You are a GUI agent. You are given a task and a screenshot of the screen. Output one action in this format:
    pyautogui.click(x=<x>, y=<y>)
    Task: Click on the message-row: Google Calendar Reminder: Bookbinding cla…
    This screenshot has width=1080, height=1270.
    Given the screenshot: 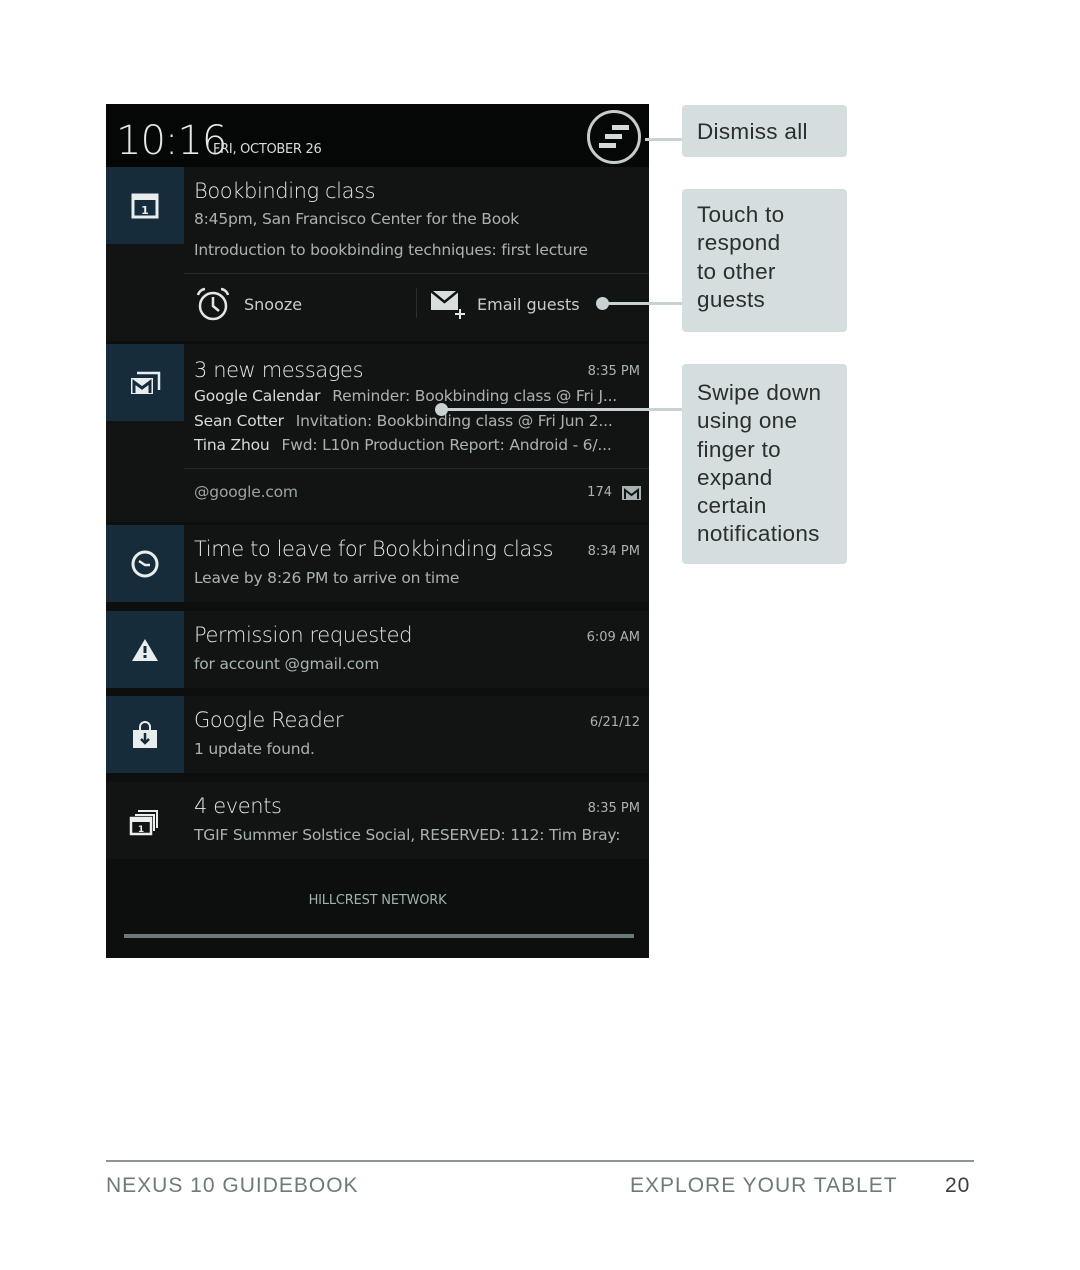 What is the action you would take?
    pyautogui.click(x=405, y=396)
    